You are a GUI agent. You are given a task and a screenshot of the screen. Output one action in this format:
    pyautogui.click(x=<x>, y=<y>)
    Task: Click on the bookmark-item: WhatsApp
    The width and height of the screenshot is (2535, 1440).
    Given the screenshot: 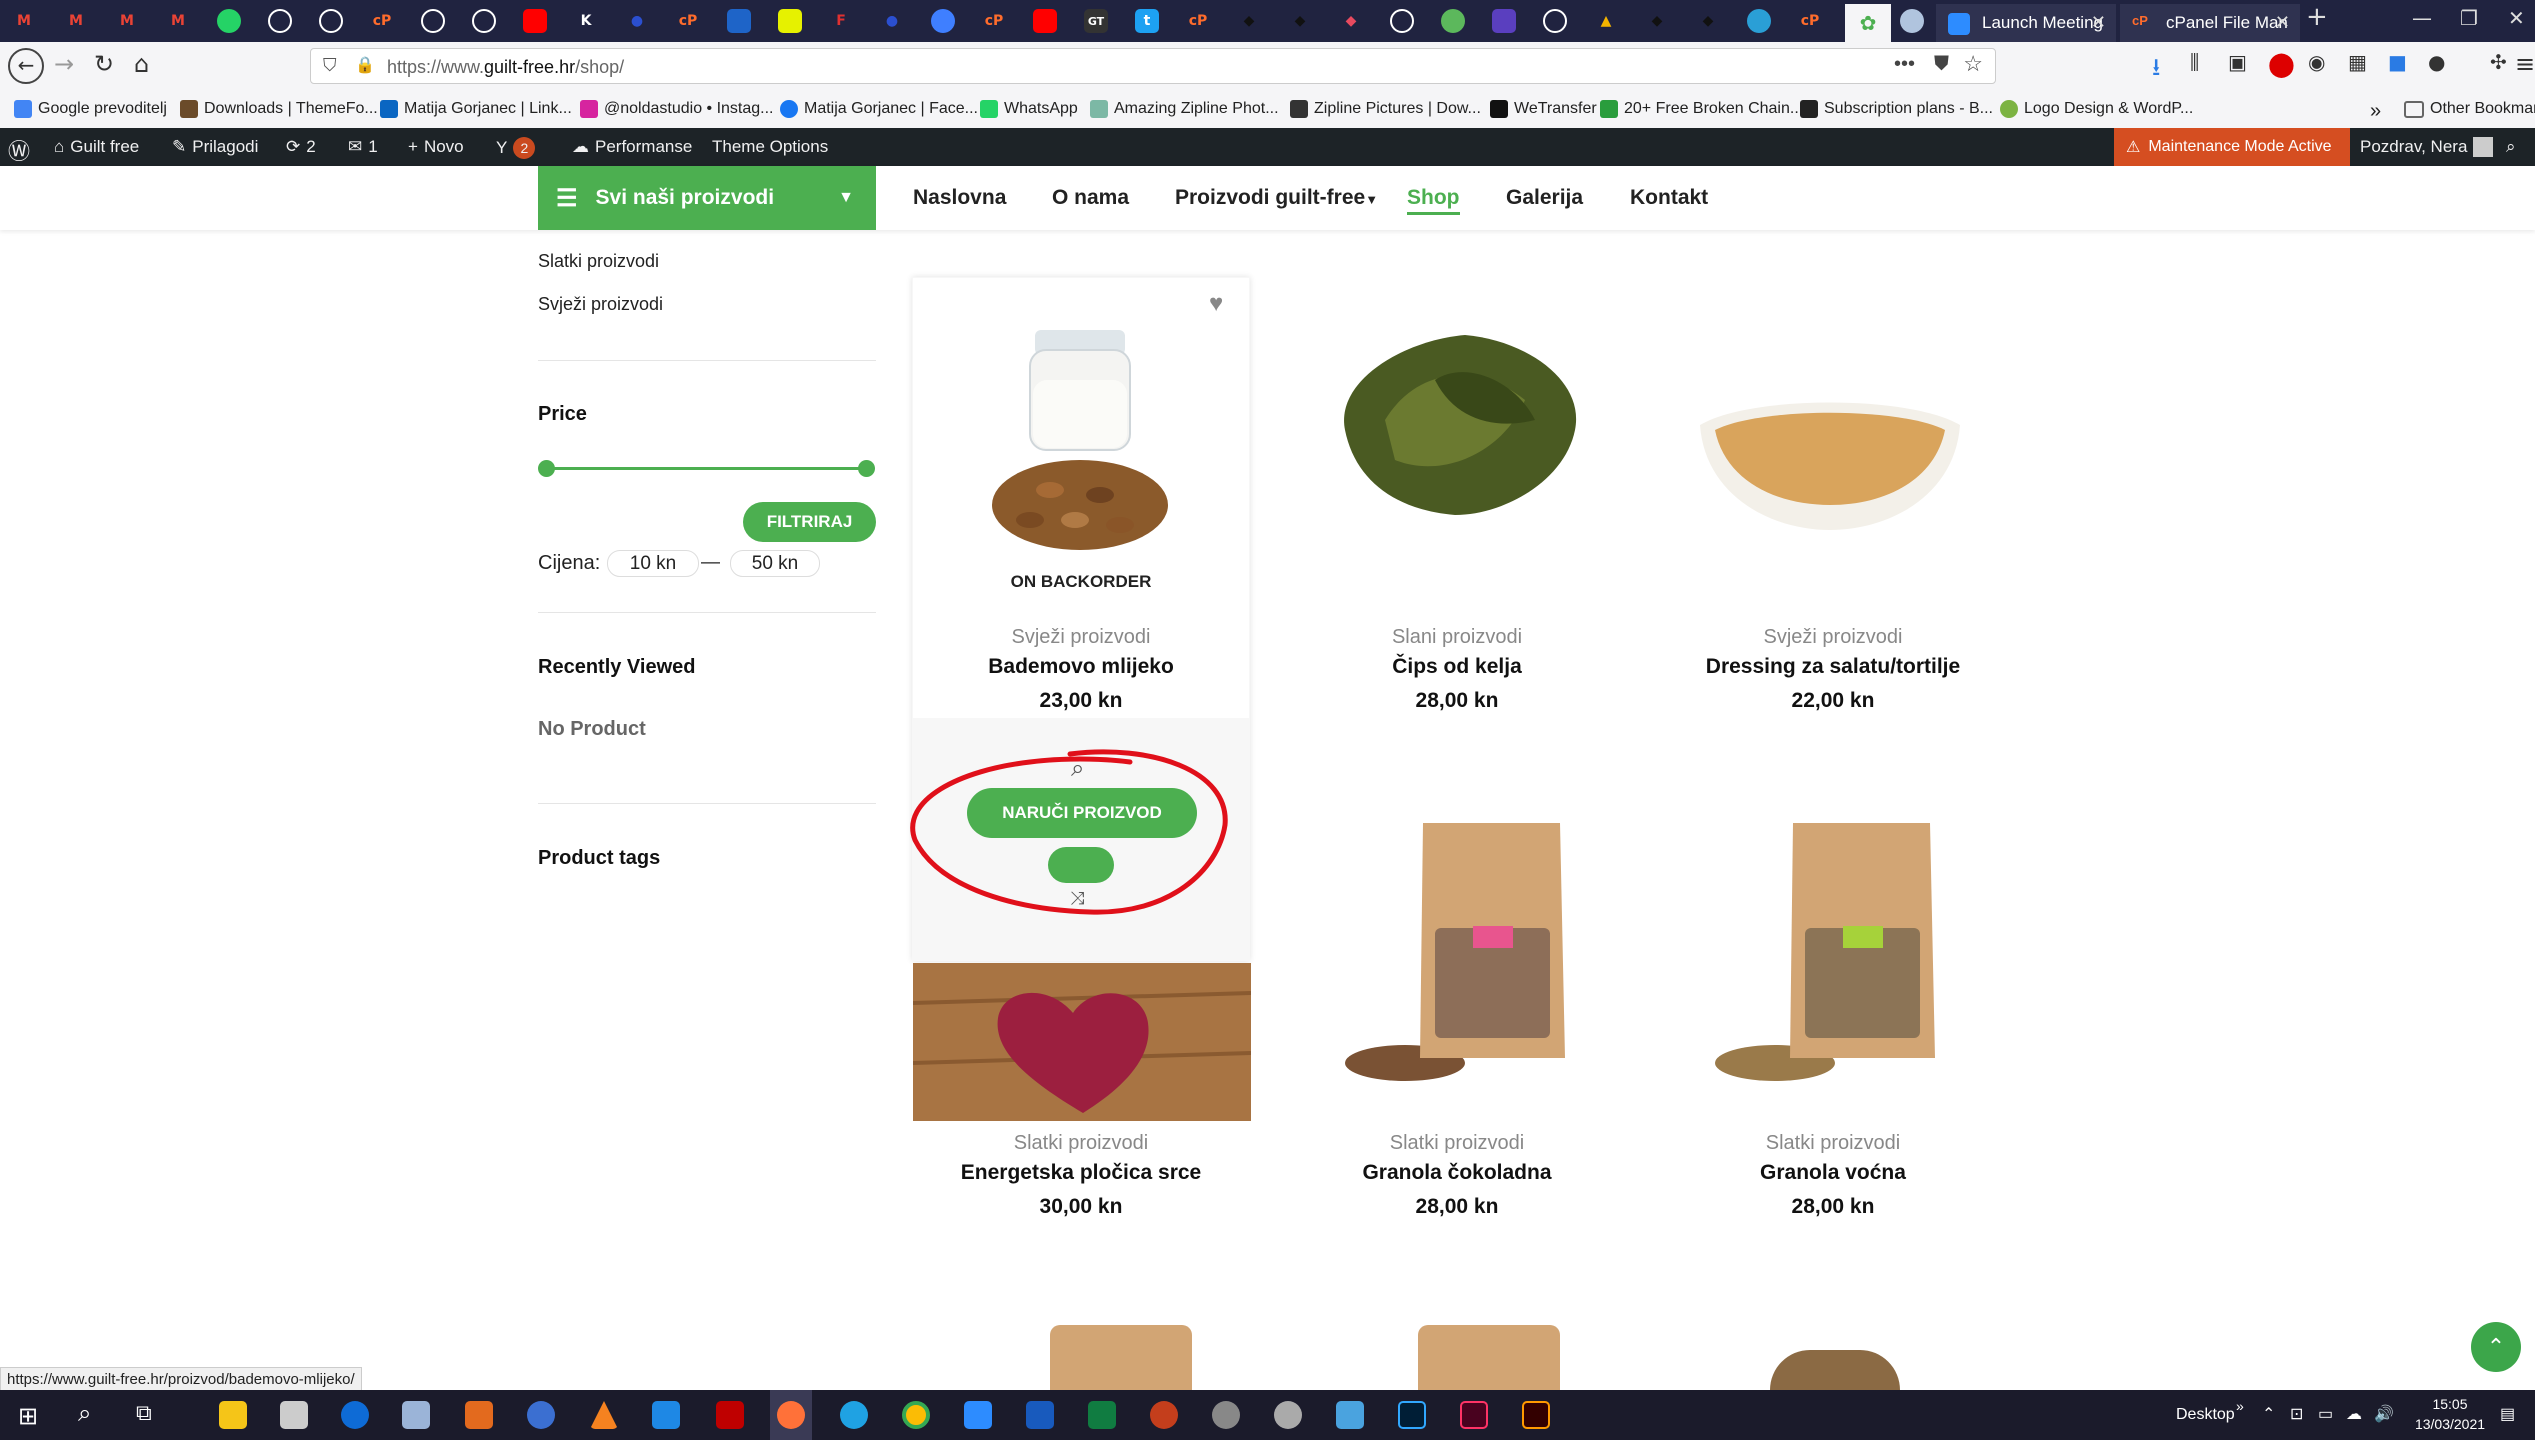 What is the action you would take?
    pyautogui.click(x=1029, y=109)
    